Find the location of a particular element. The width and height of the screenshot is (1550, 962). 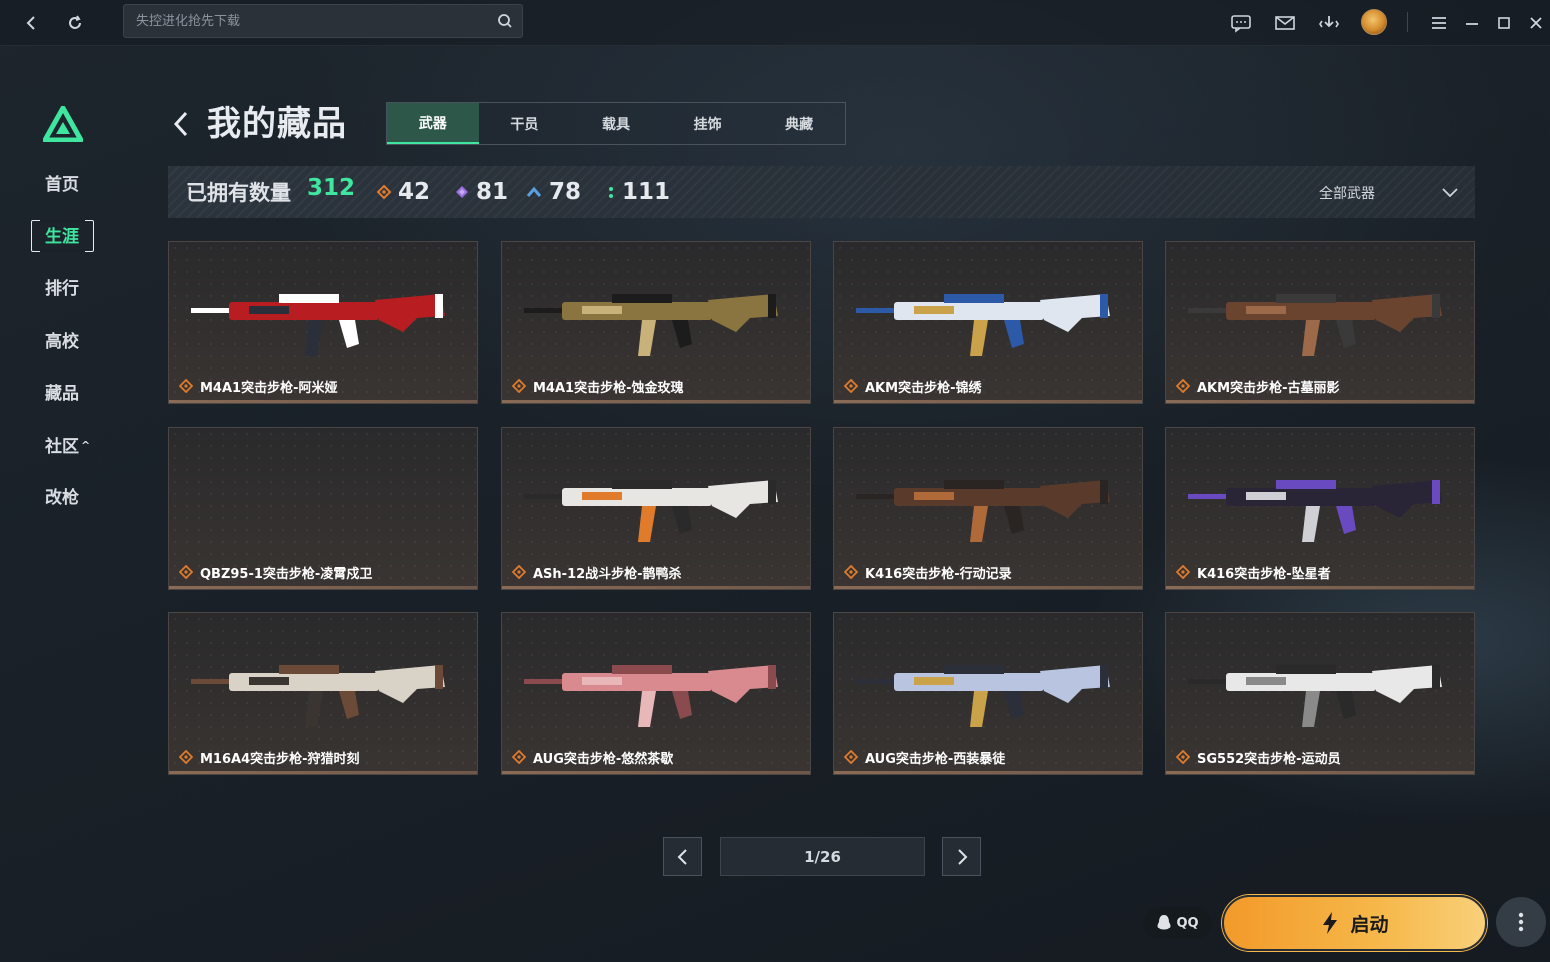

tab-vehicles: 载具 is located at coordinates (616, 123).